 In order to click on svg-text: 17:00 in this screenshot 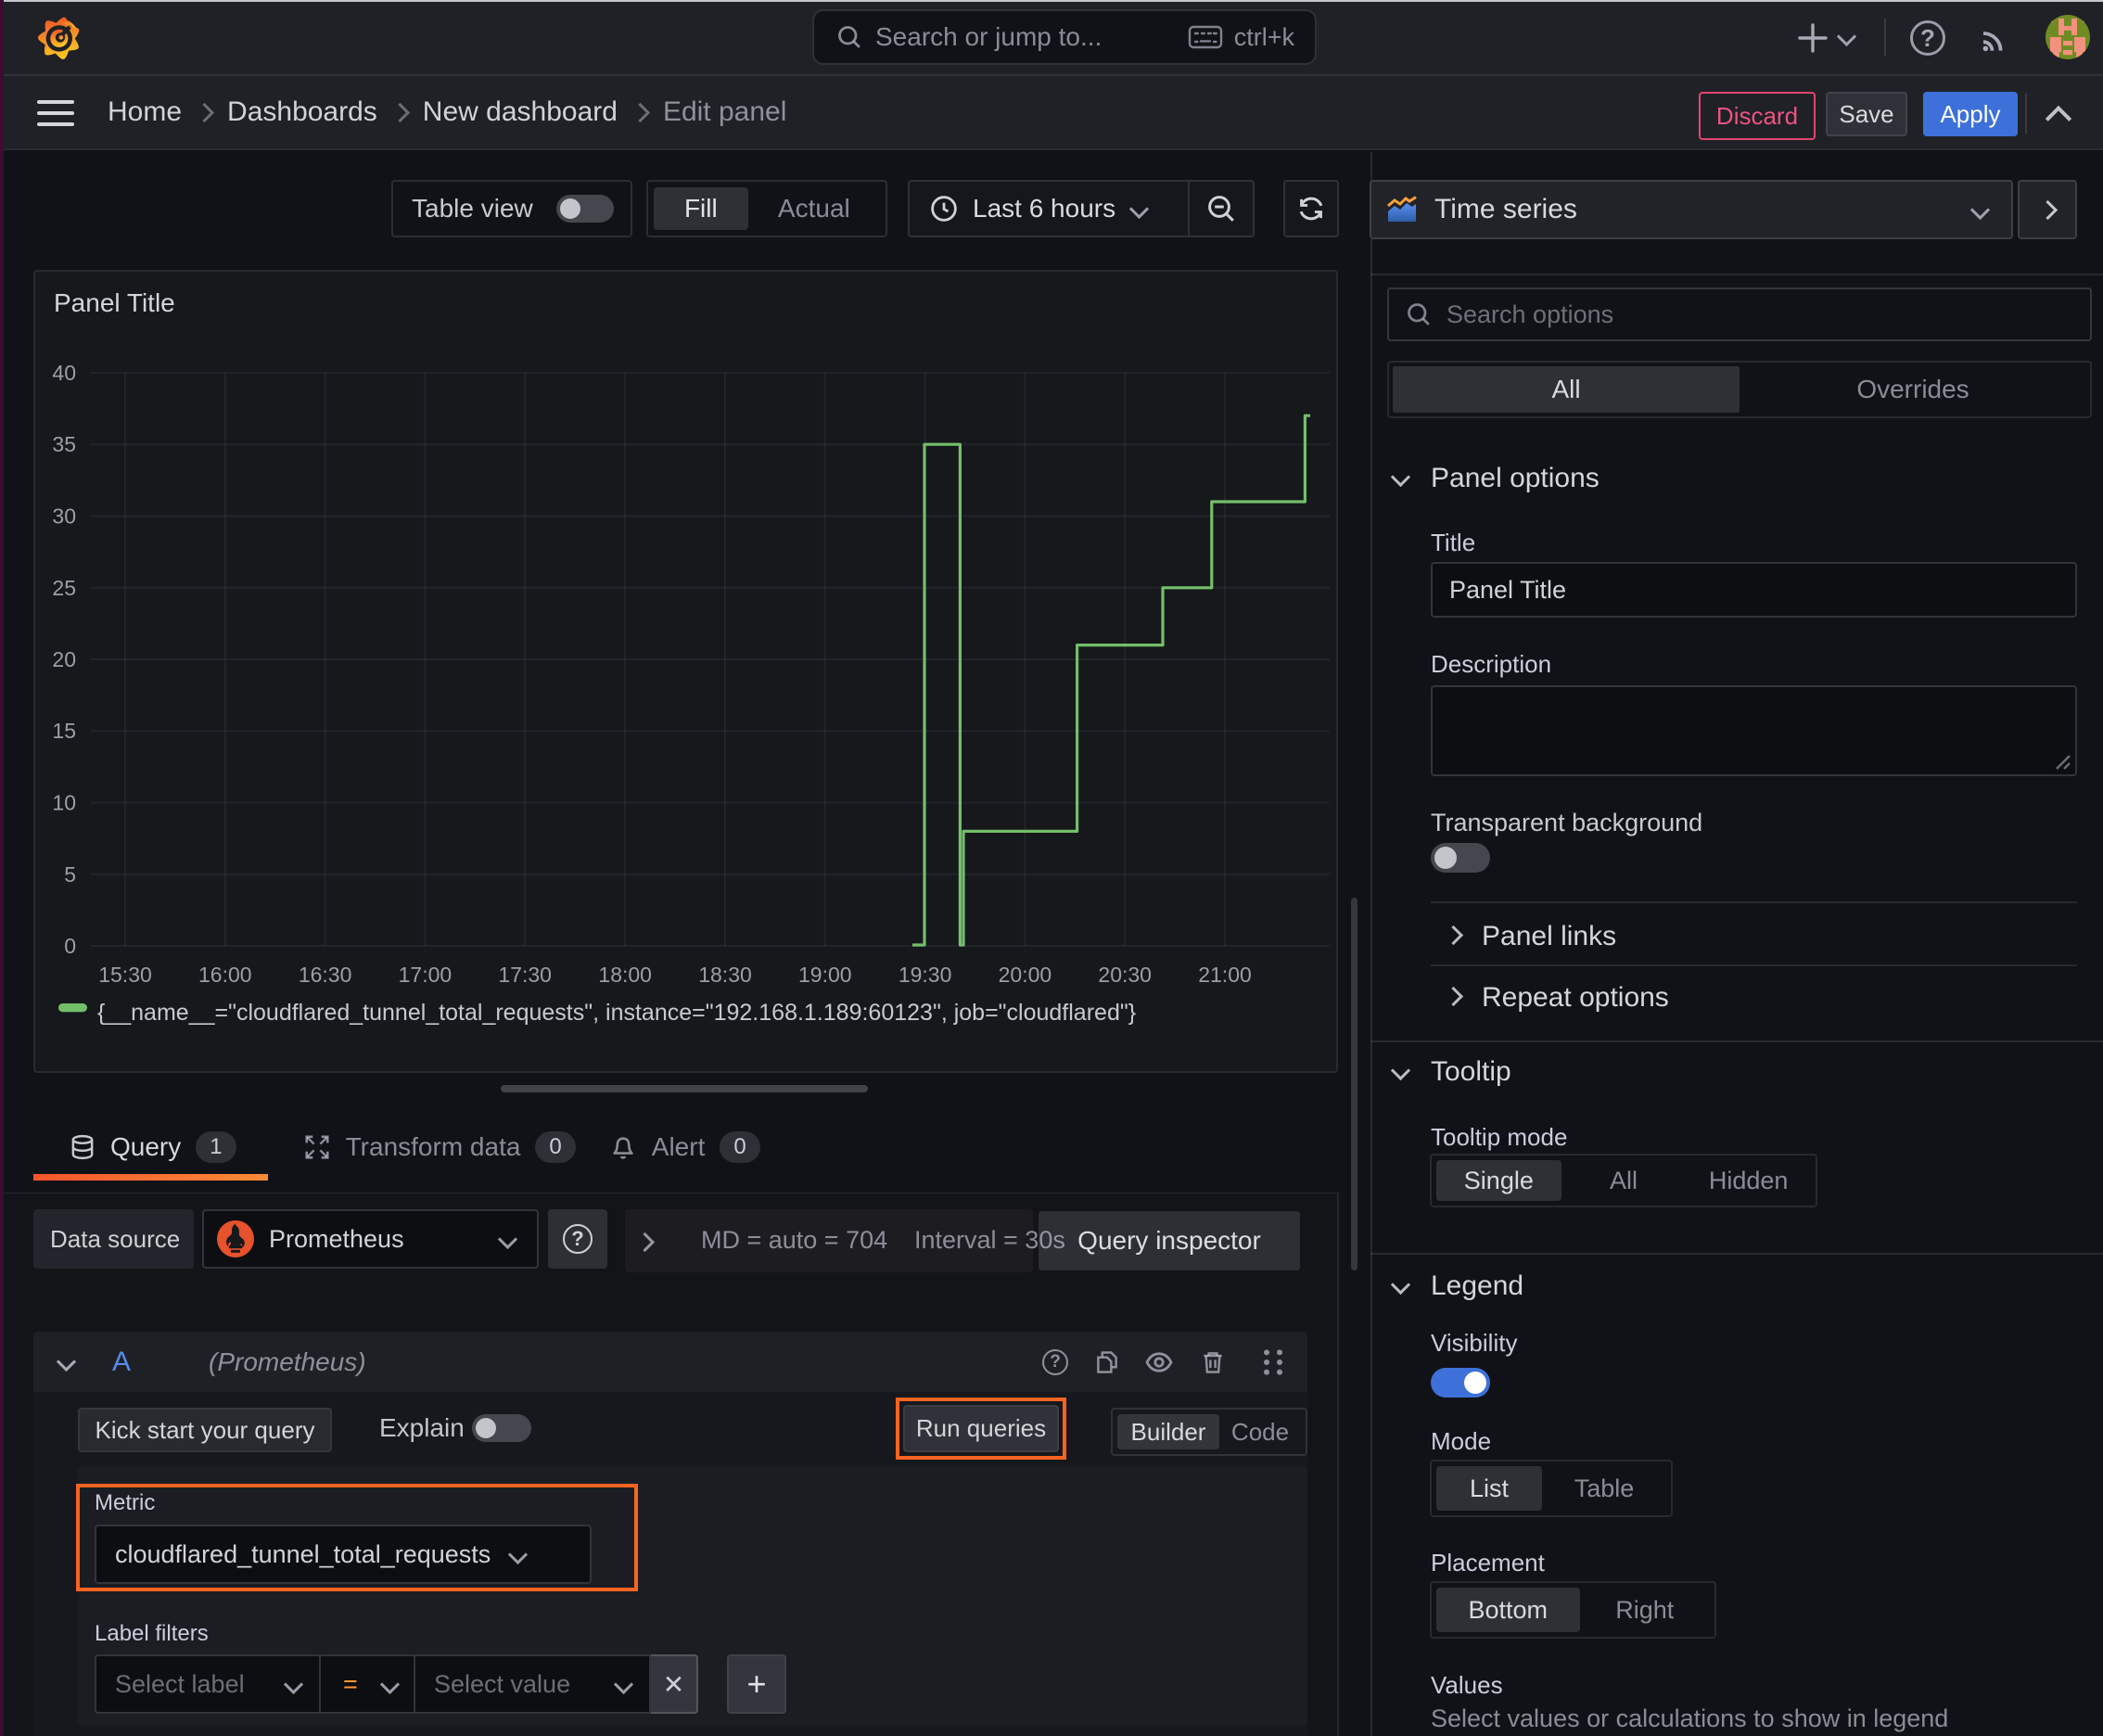, I will do `click(425, 975)`.